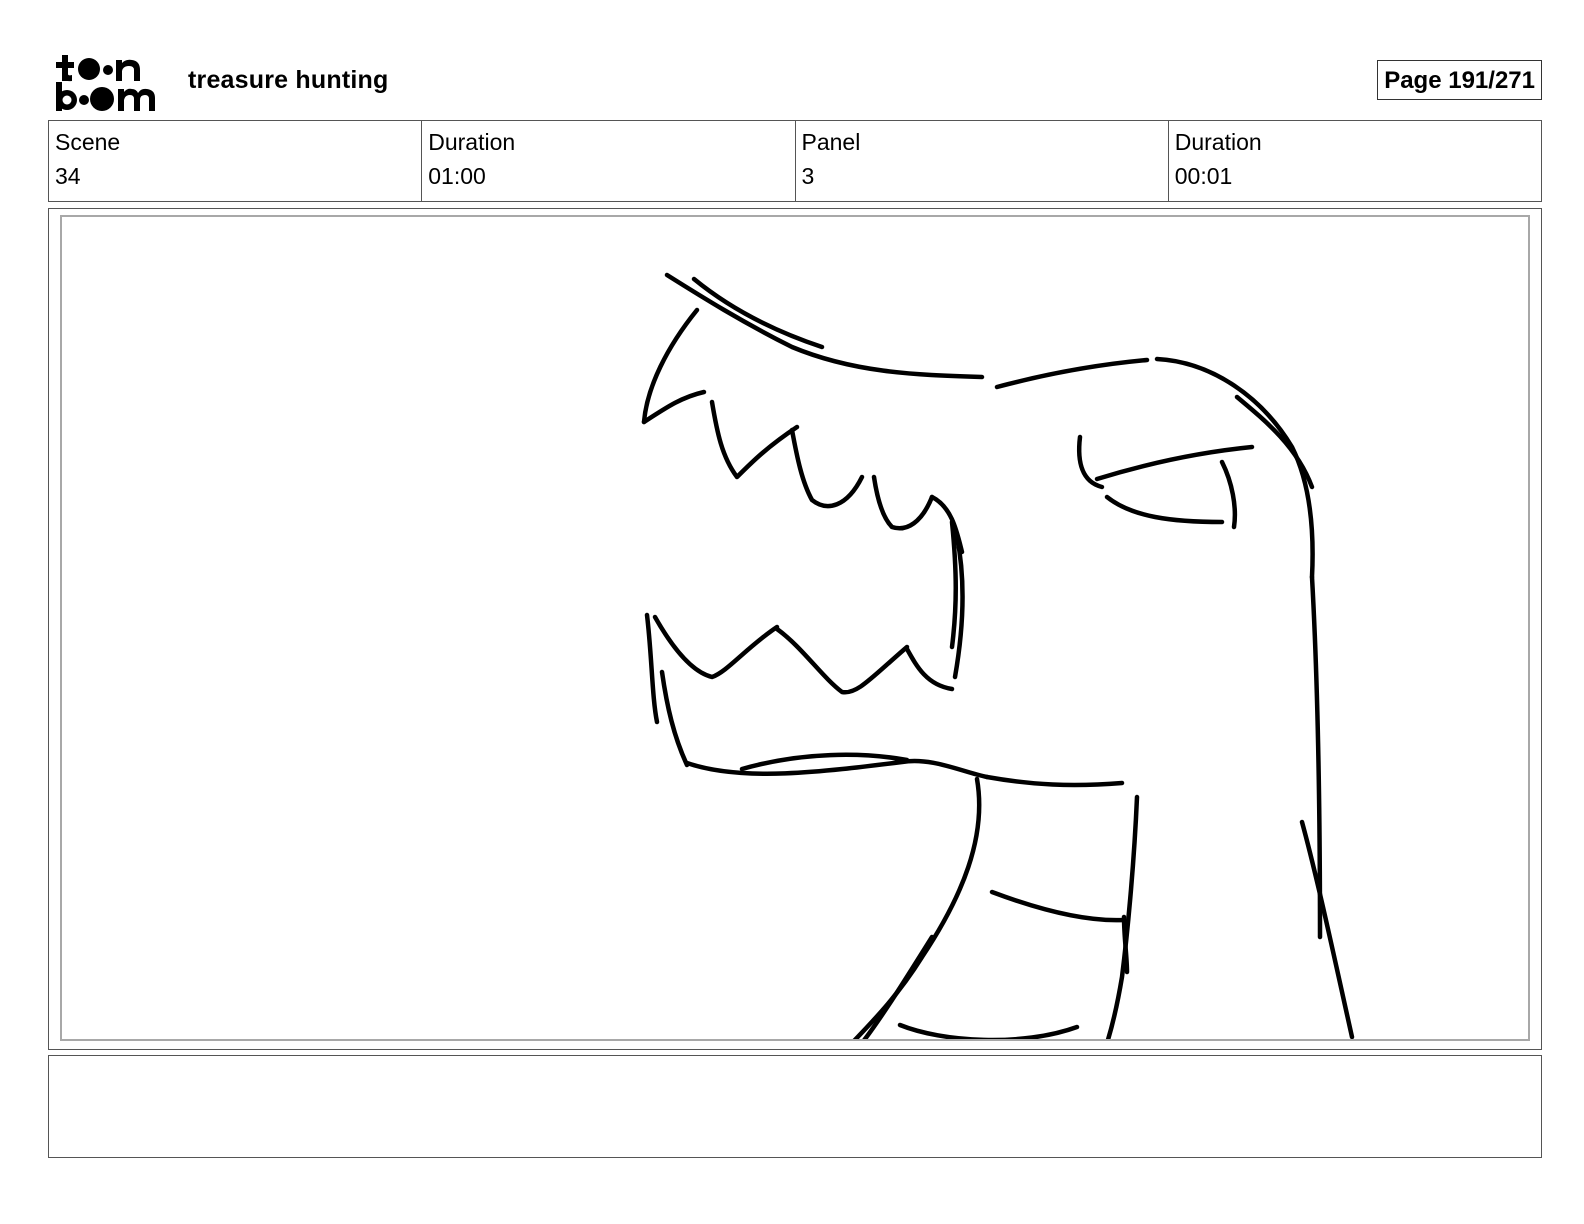 Image resolution: width=1584 pixels, height=1224 pixels. Describe the element at coordinates (472, 142) in the screenshot. I see `scene-duration-label: Duration` at that location.